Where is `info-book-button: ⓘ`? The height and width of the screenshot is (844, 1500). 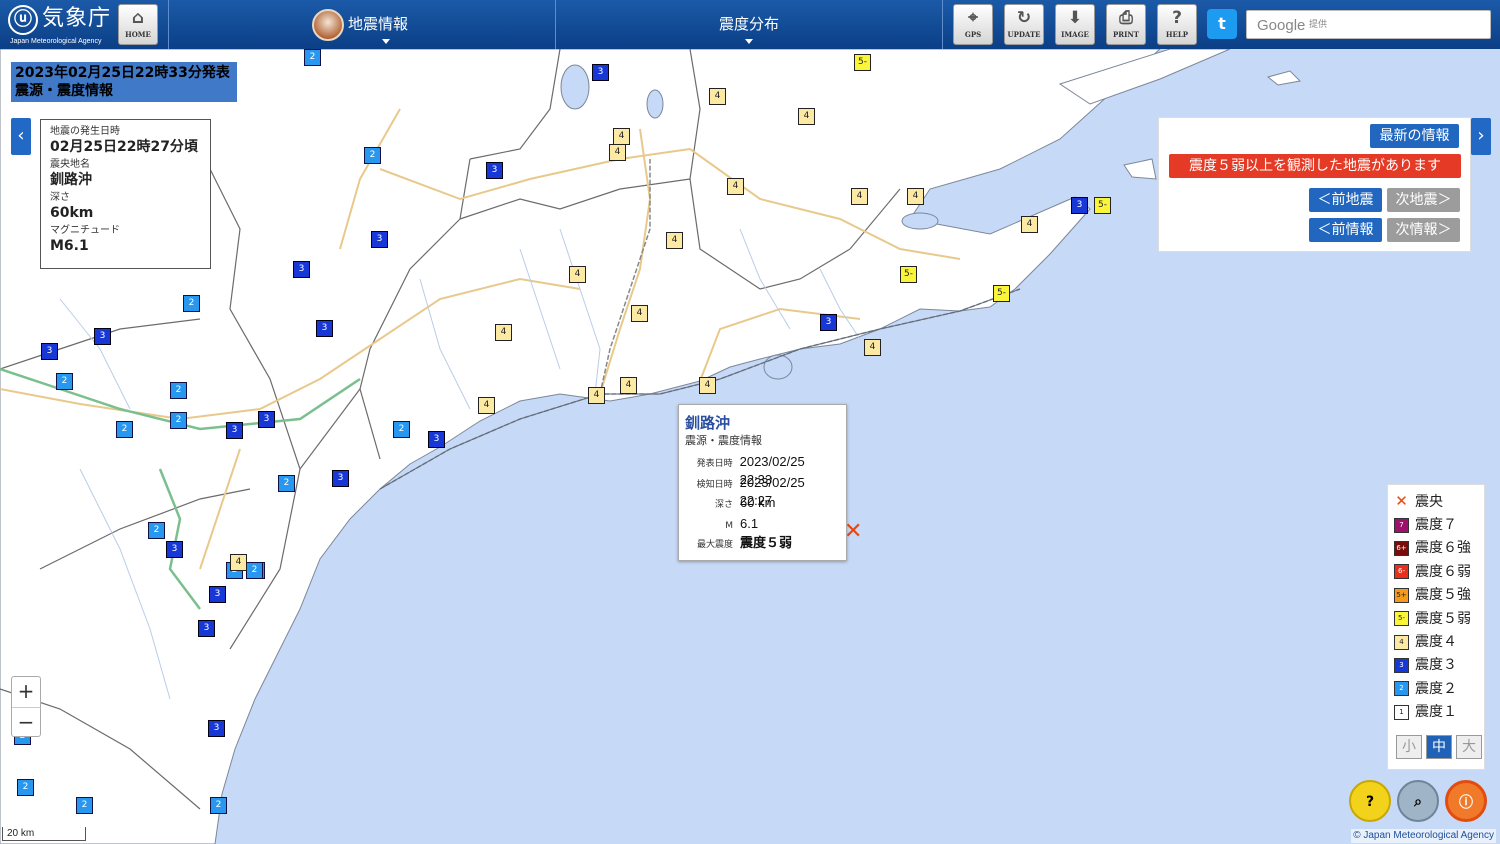
info-book-button: ⓘ is located at coordinates (1466, 801).